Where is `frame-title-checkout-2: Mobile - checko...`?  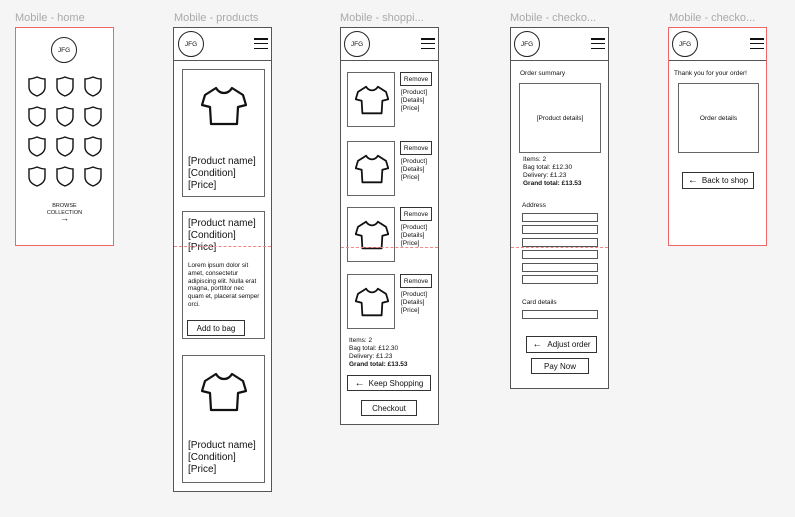 frame-title-checkout-2: Mobile - checko... is located at coordinates (712, 18).